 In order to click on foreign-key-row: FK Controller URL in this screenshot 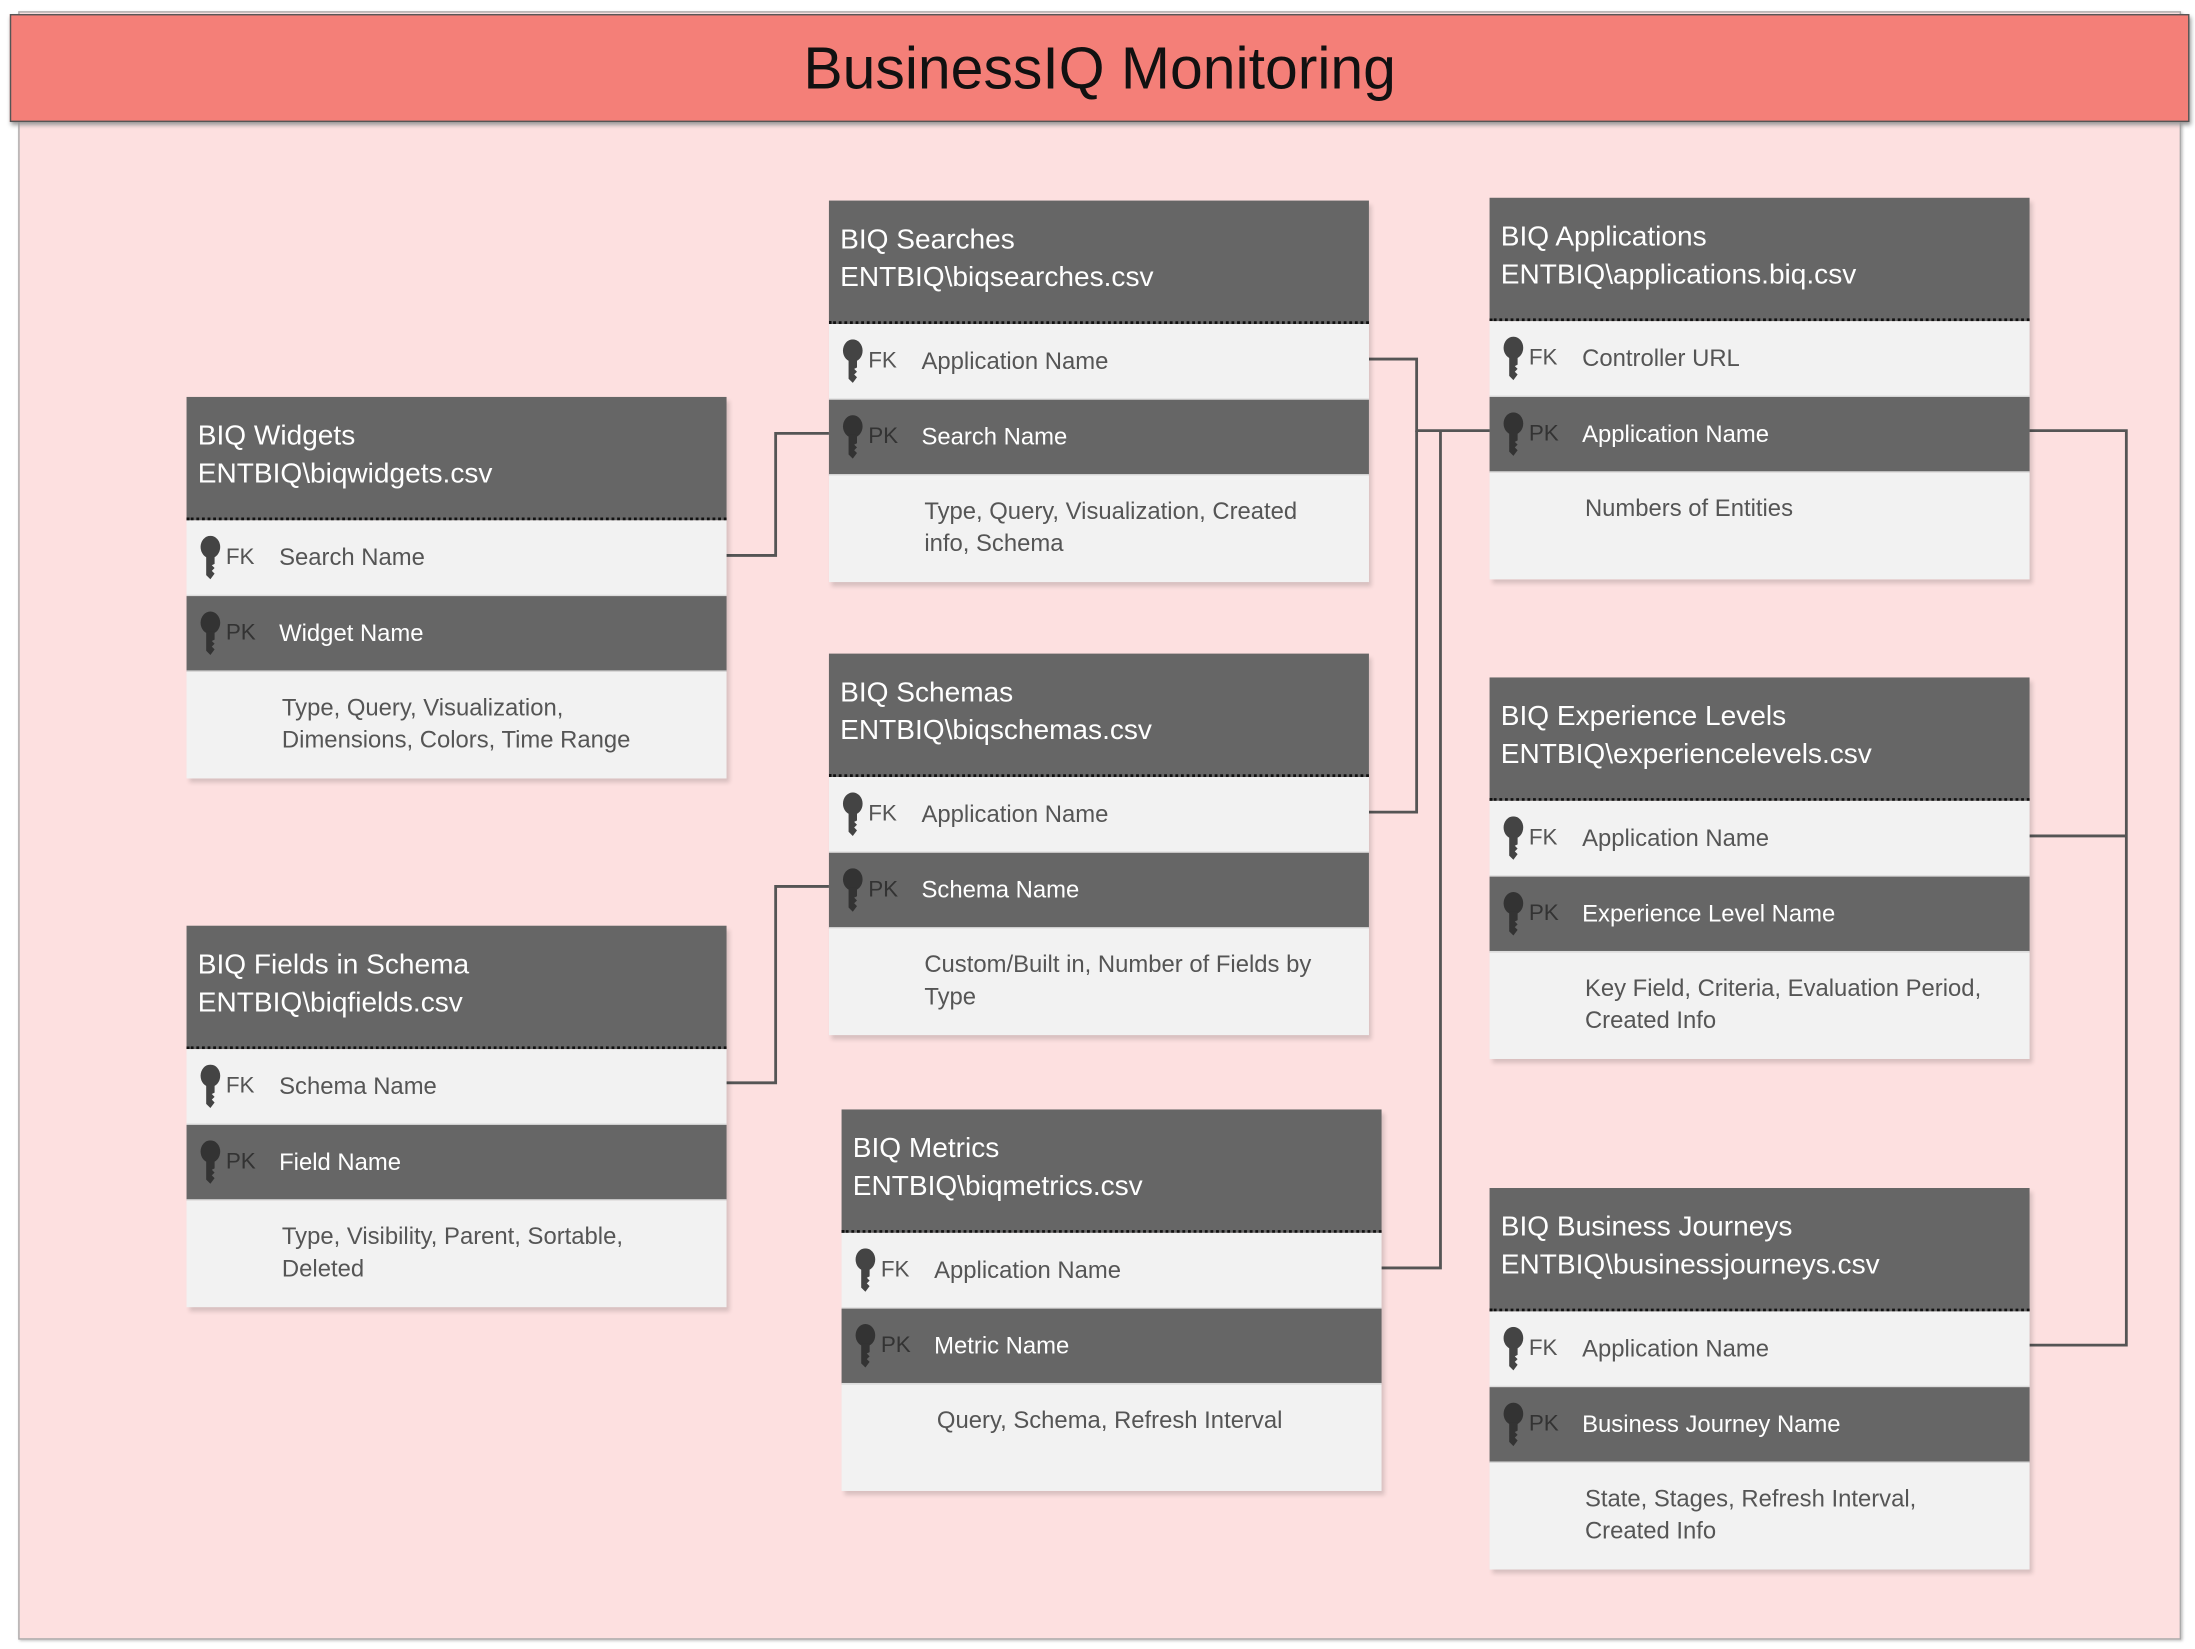, I will do `click(1759, 359)`.